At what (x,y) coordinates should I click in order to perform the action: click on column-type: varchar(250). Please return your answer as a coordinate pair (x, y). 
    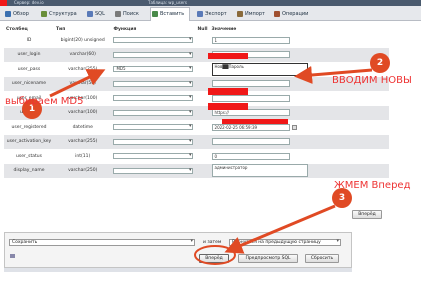
    Looking at the image, I should click on (82, 170).